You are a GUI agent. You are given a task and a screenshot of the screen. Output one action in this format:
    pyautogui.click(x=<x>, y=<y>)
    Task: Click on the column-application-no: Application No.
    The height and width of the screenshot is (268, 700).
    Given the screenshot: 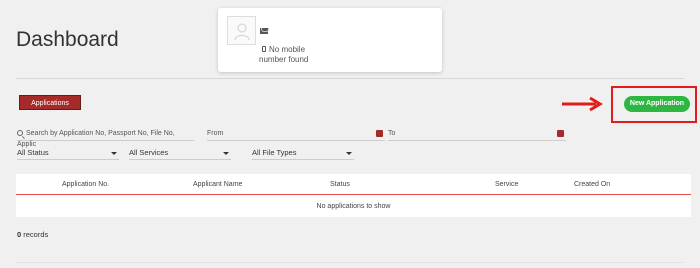 What is the action you would take?
    pyautogui.click(x=85, y=184)
    